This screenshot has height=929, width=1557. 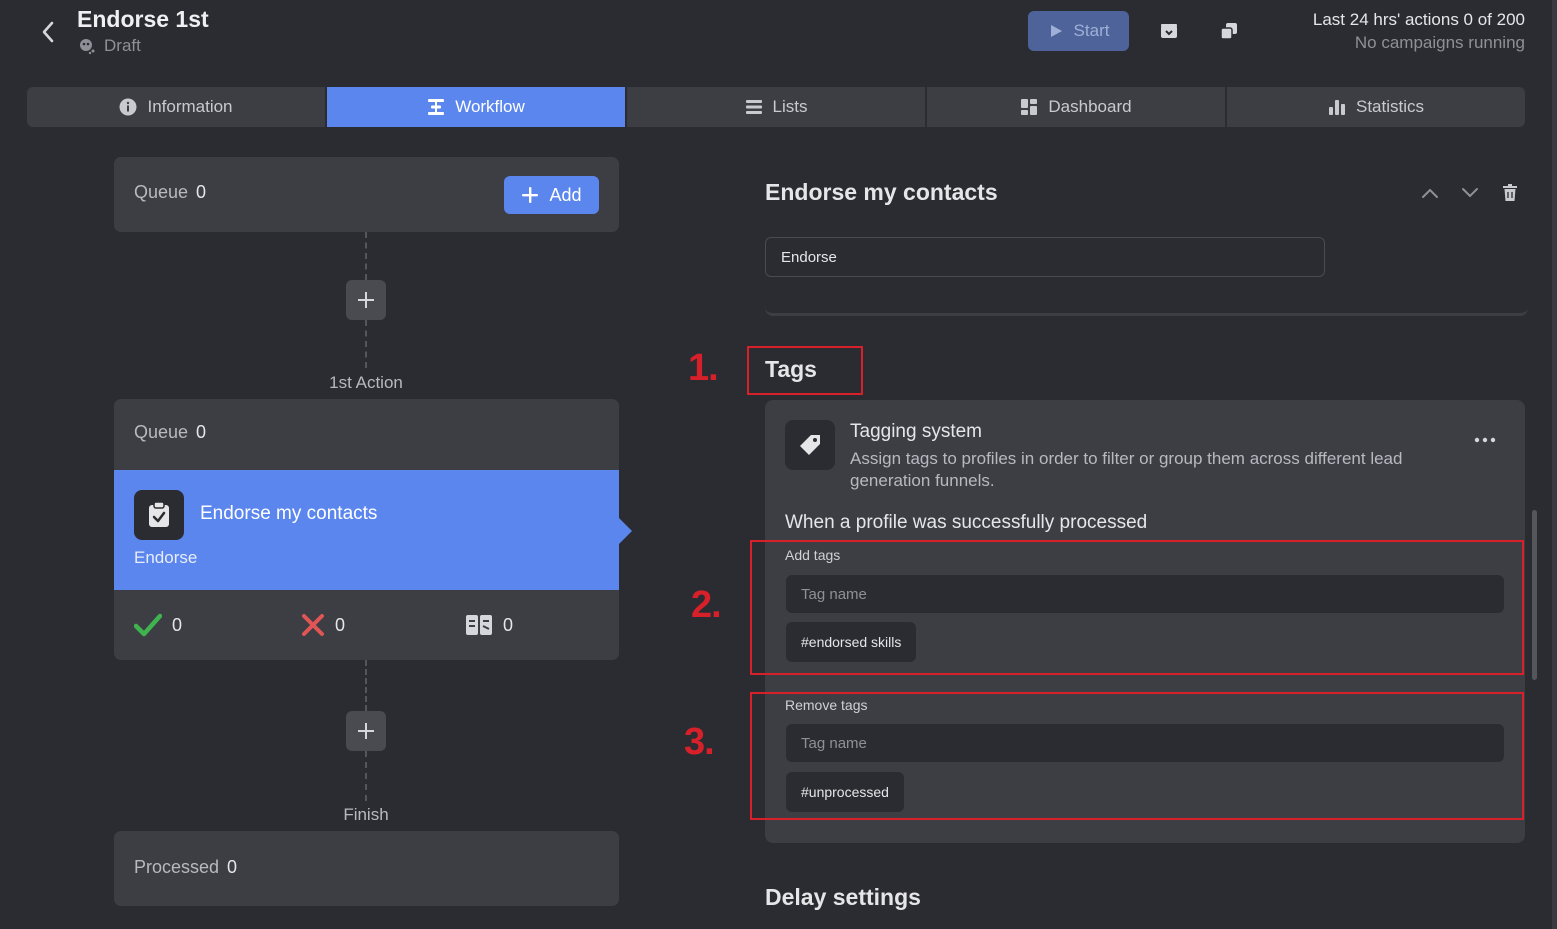 I want to click on processed-count: 0, so click(x=232, y=867).